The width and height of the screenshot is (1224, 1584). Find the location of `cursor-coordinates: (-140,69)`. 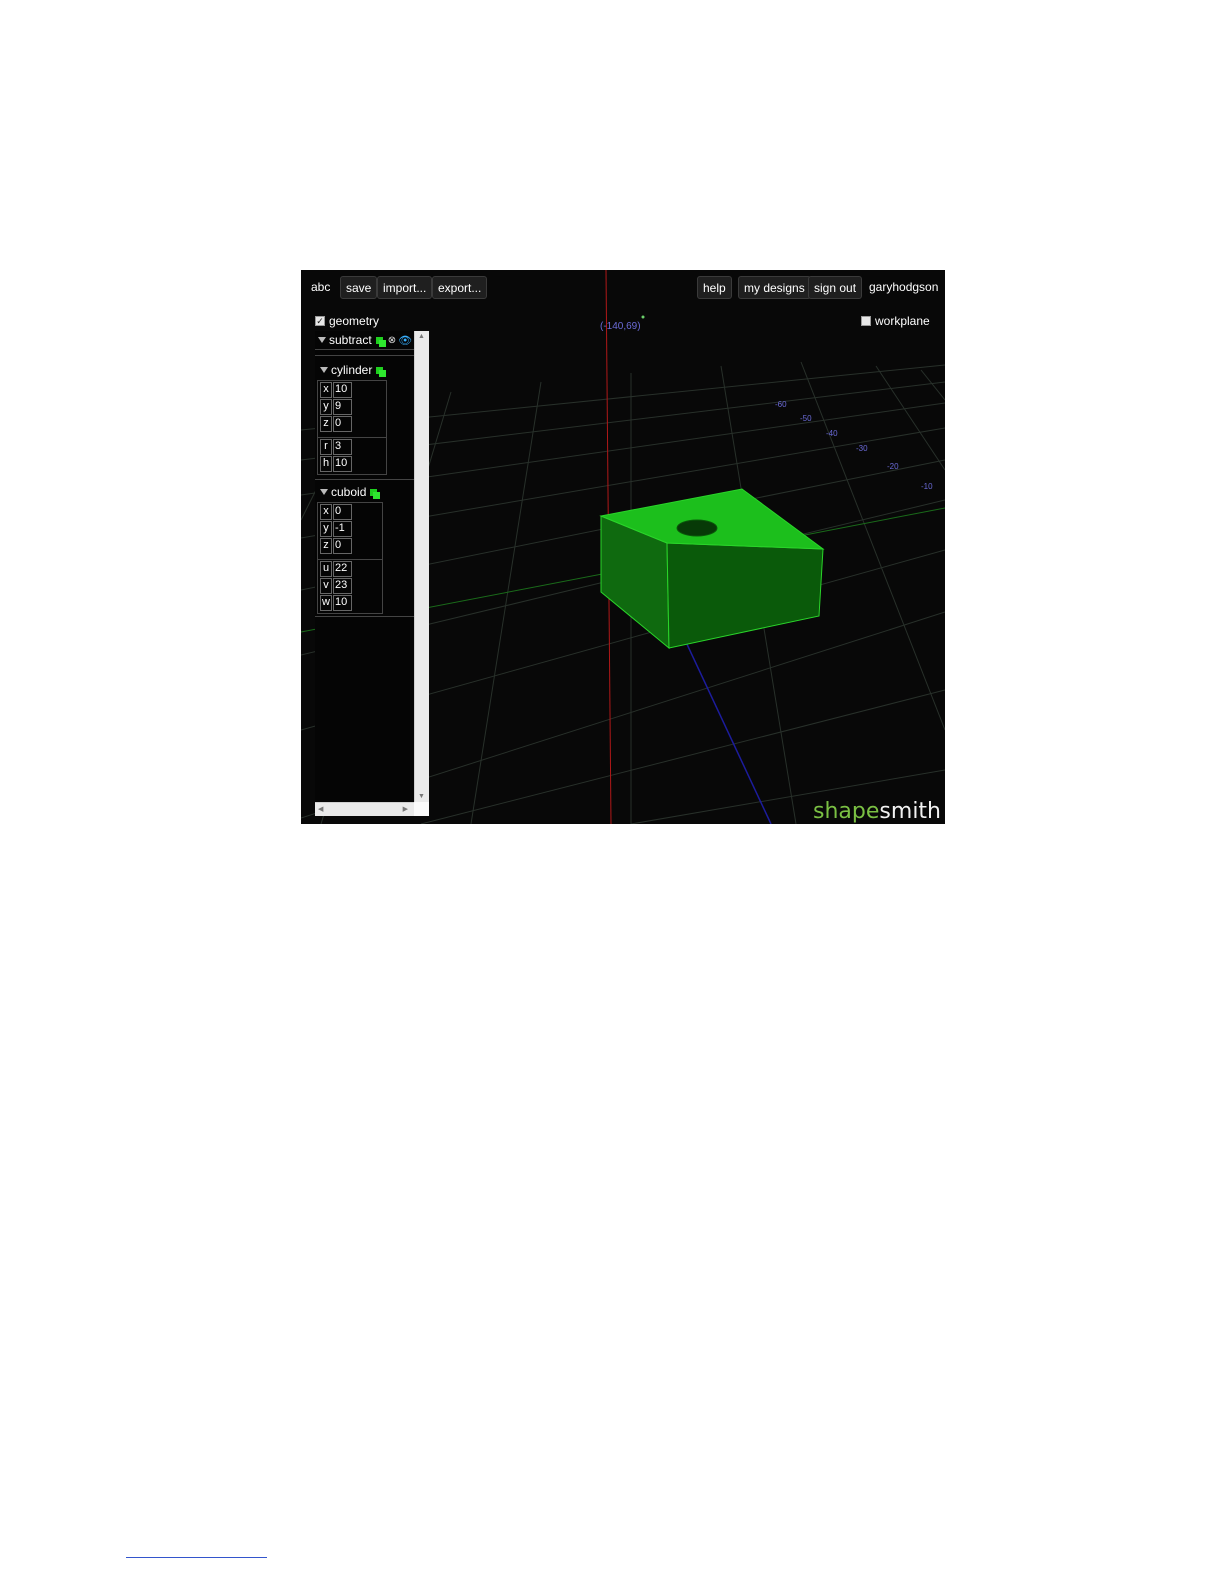

cursor-coordinates: (-140,69) is located at coordinates (620, 326).